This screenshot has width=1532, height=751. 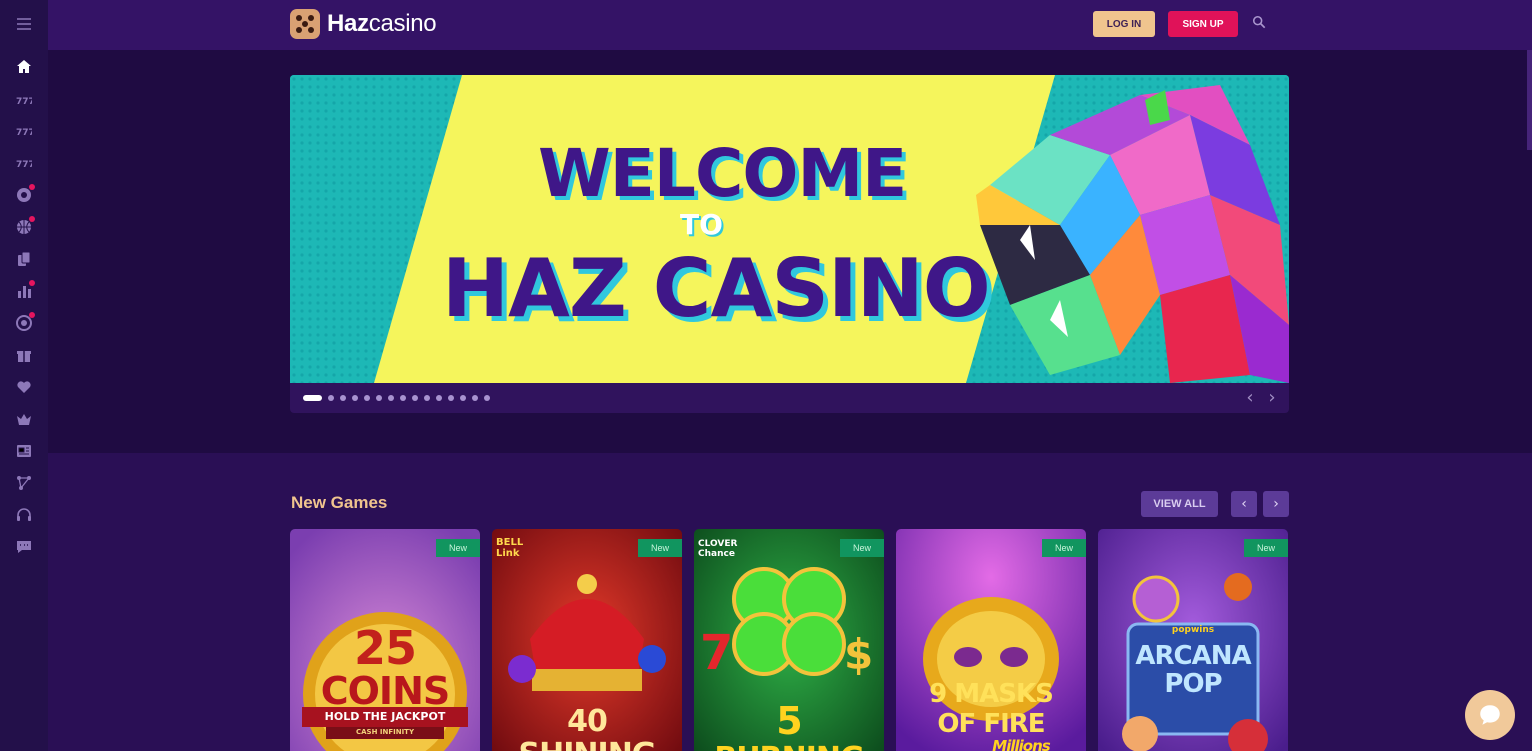 I want to click on view-all-button: VIEW ALL, so click(x=1179, y=504).